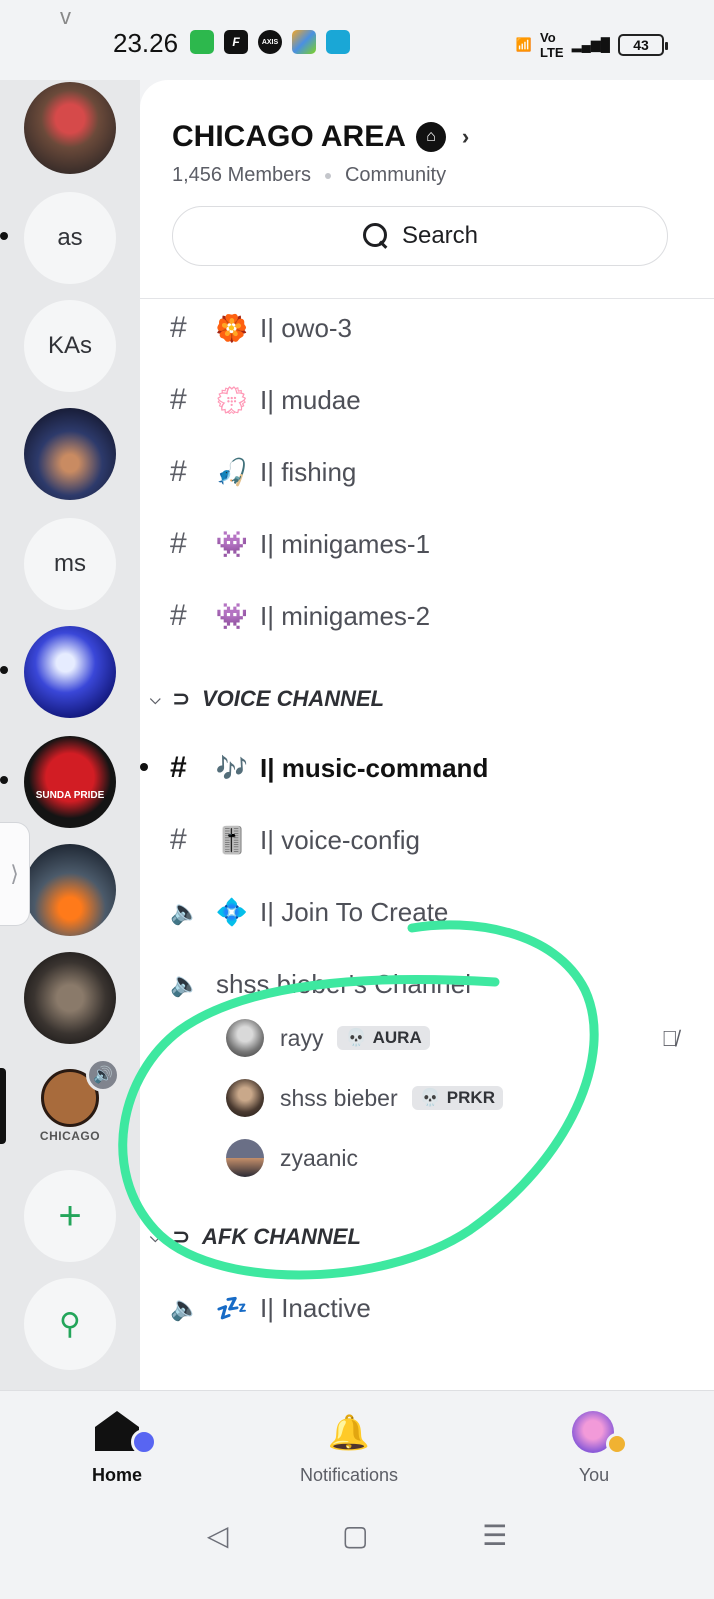 The width and height of the screenshot is (714, 1599). I want to click on hook-icon: ⊃, so click(181, 1236).